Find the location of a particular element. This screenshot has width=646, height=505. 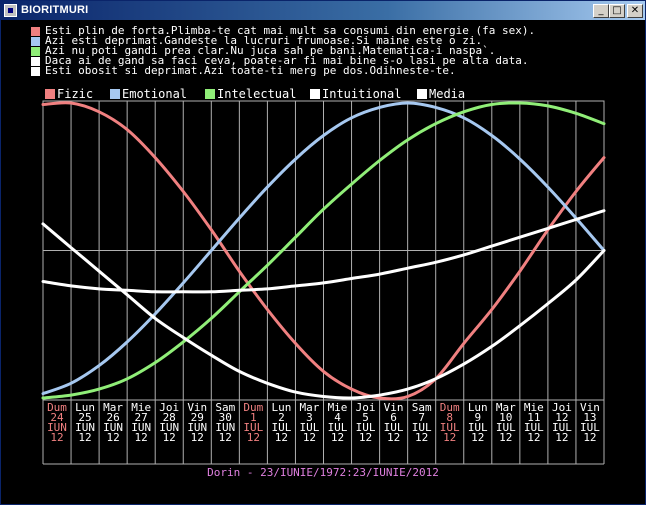

maximize-icon: □ is located at coordinates (617, 10).